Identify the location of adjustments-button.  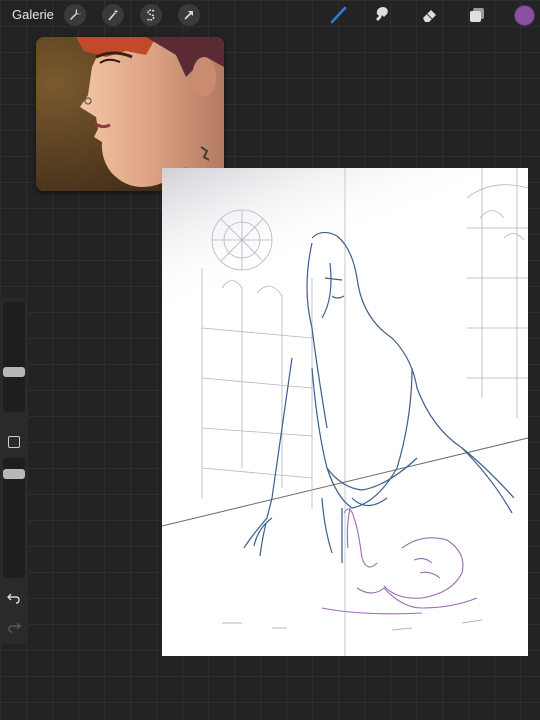
(113, 15).